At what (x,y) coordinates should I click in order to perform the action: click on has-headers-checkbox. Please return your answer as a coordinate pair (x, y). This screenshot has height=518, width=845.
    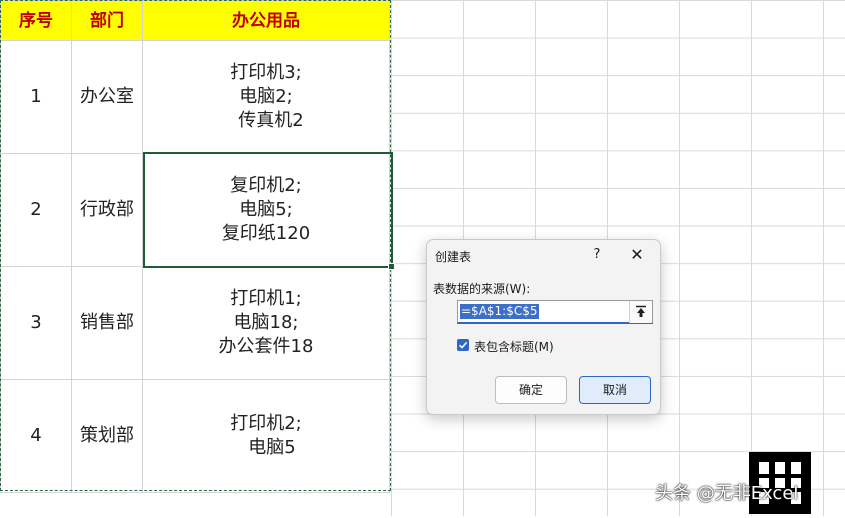
    Looking at the image, I should click on (463, 345).